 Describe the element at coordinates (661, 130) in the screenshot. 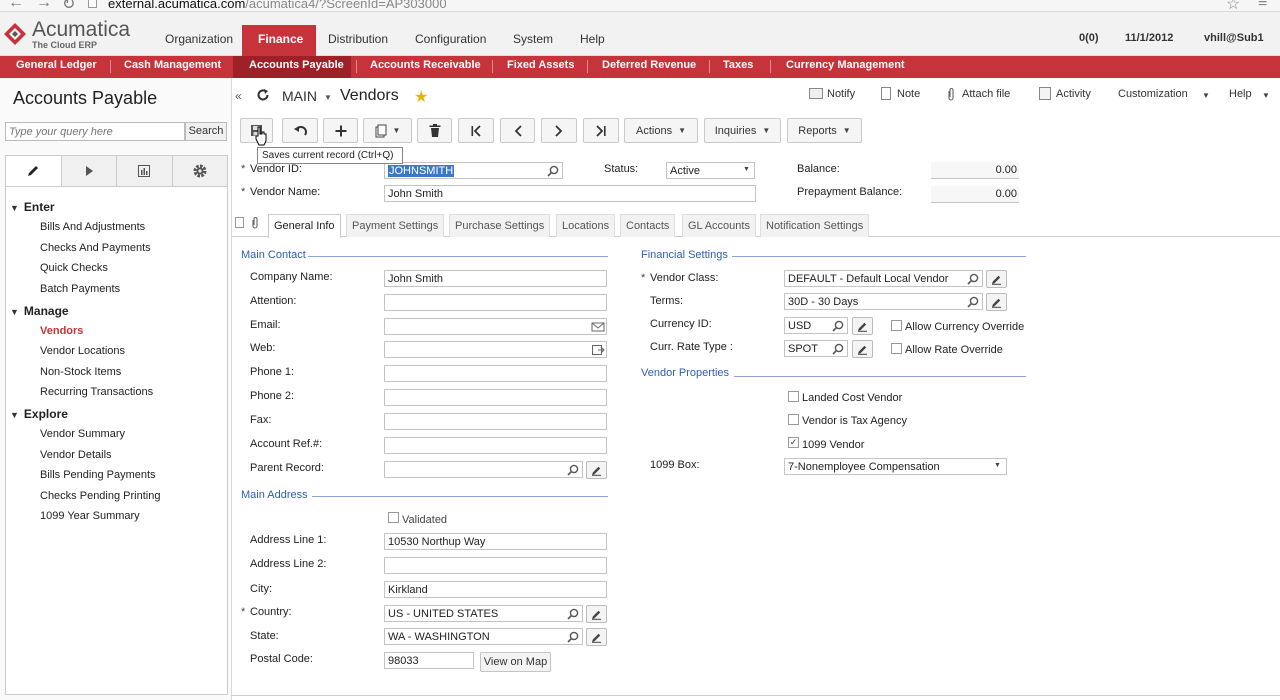

I see `actions-menu-button: Actions ▼` at that location.